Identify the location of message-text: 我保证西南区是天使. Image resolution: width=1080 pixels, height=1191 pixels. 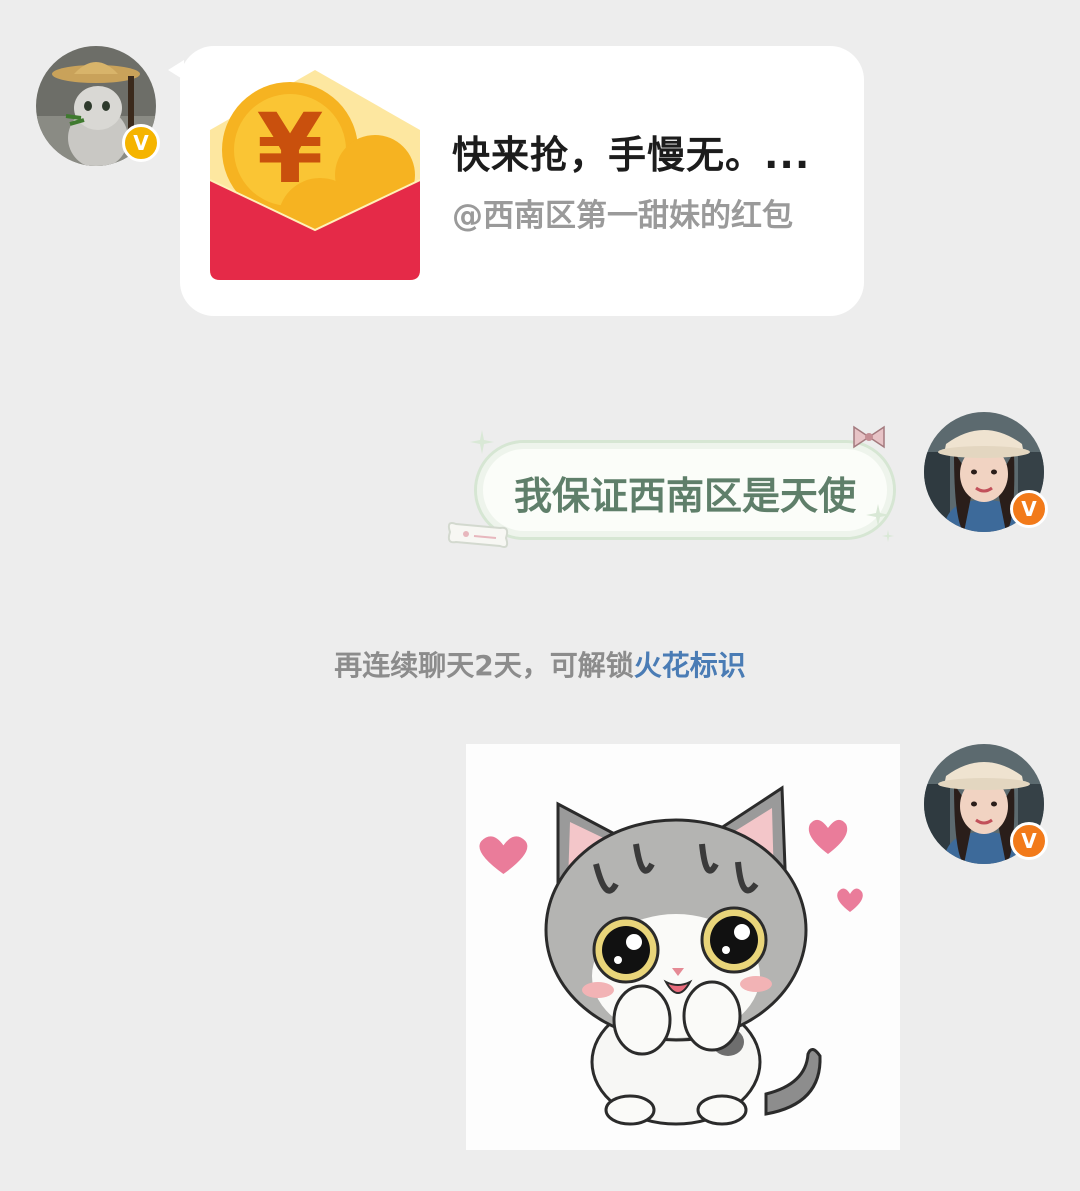
(684, 496).